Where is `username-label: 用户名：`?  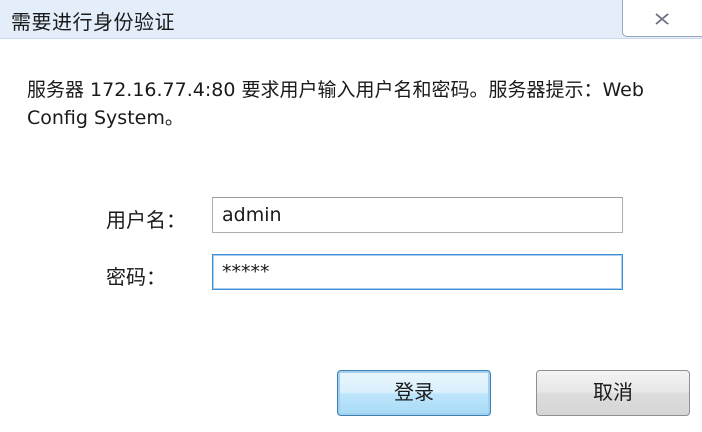 username-label: 用户名： is located at coordinates (146, 220).